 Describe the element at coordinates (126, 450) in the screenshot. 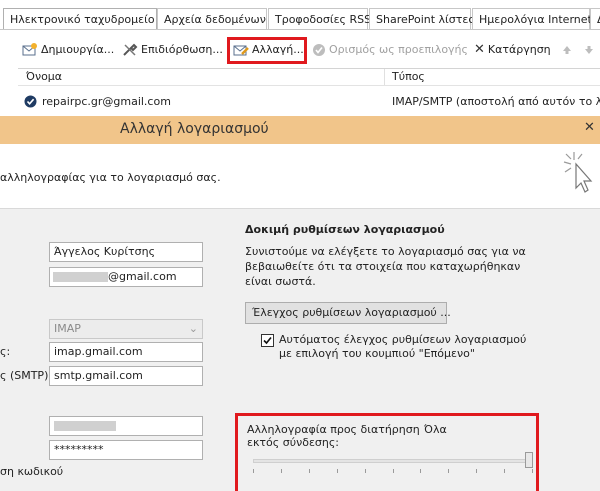

I see `password-field: *********` at that location.